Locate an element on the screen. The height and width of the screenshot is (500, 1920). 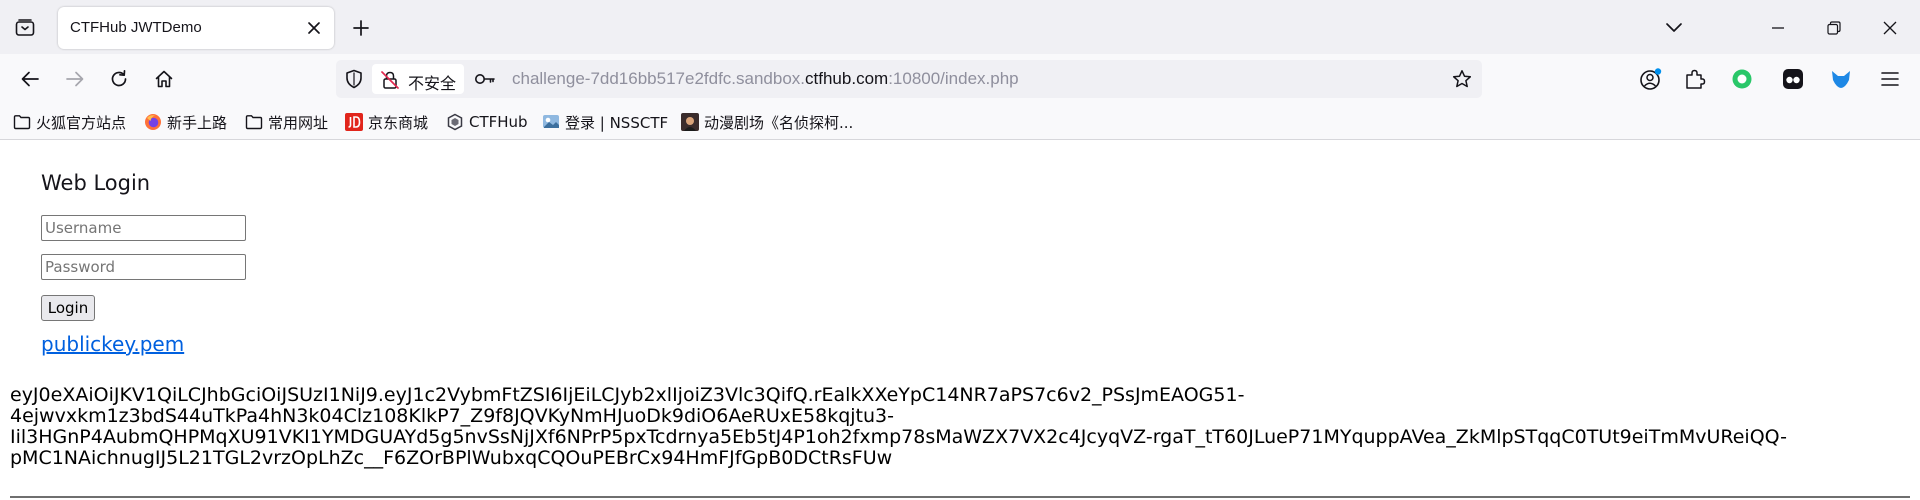
extensions-button is located at coordinates (1695, 79).